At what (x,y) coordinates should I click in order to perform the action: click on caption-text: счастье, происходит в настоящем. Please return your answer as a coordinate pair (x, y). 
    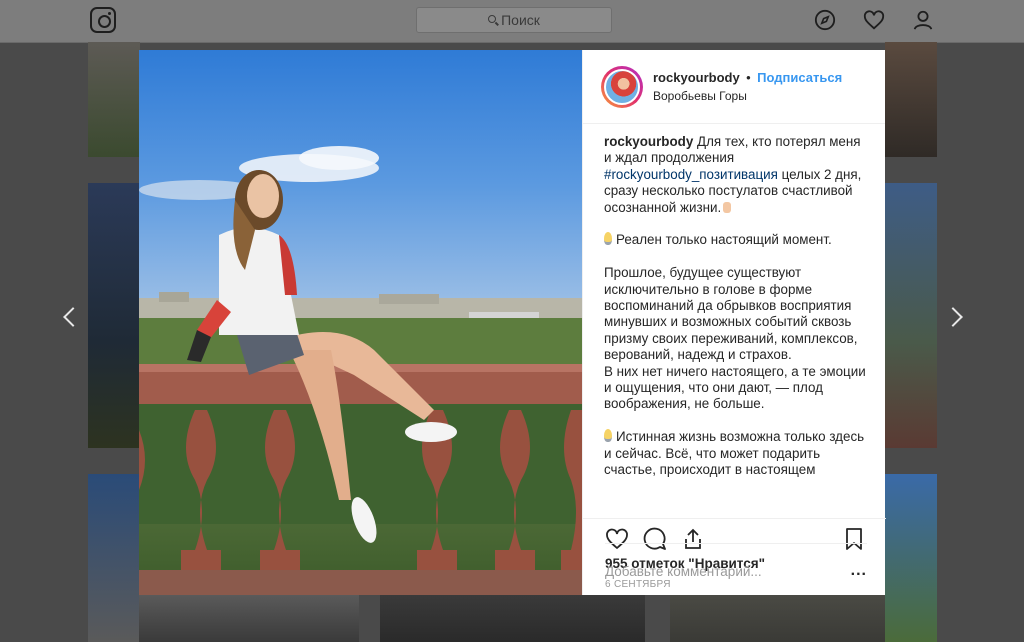
    Looking at the image, I should click on (710, 470).